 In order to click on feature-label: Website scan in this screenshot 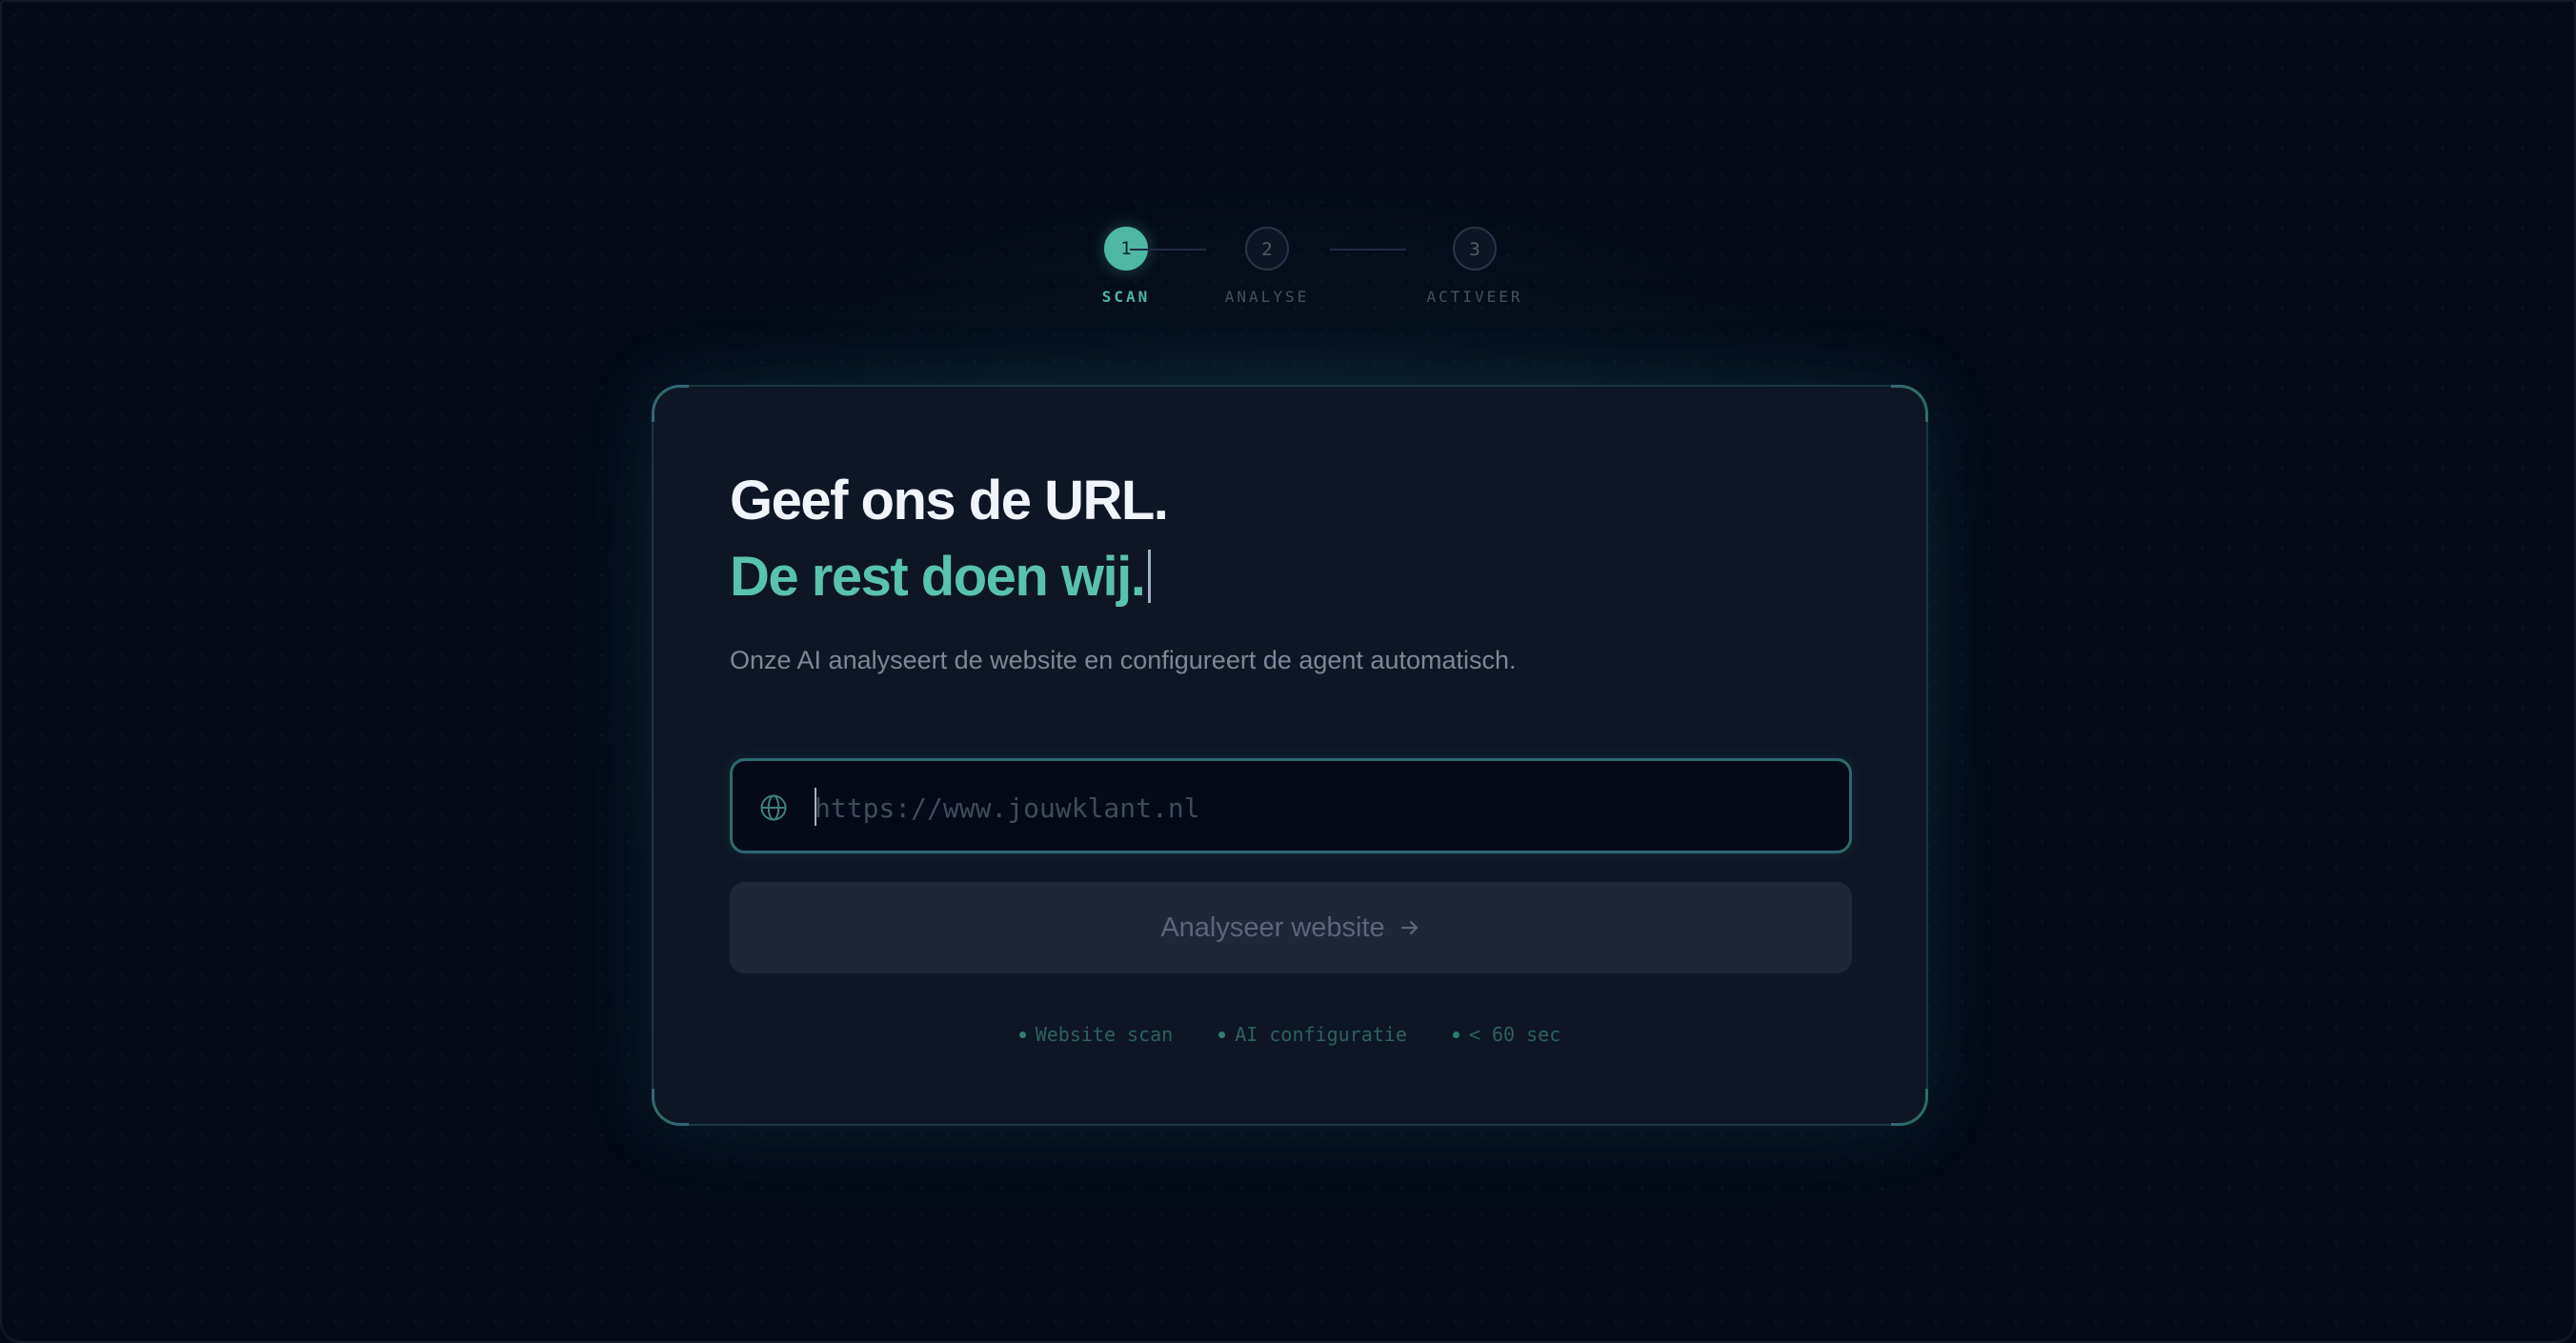, I will do `click(1104, 1034)`.